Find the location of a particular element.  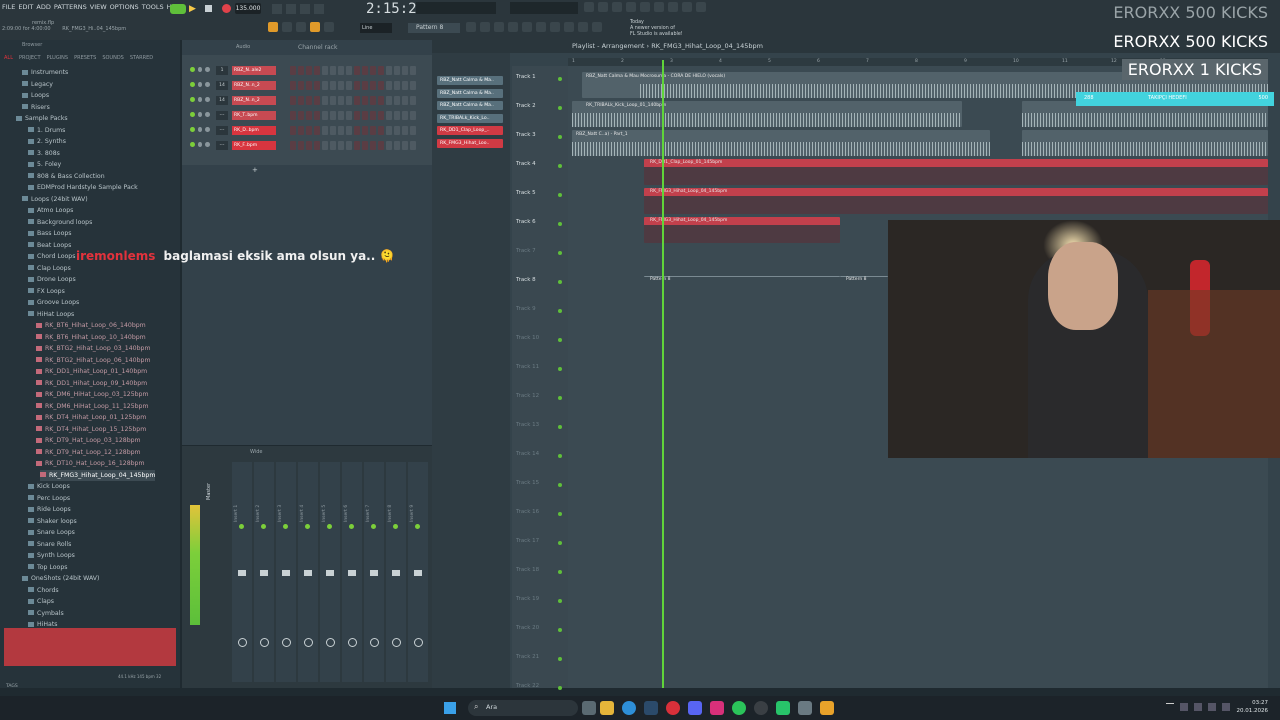

browser-folder: Beat Loops is located at coordinates (49, 245).